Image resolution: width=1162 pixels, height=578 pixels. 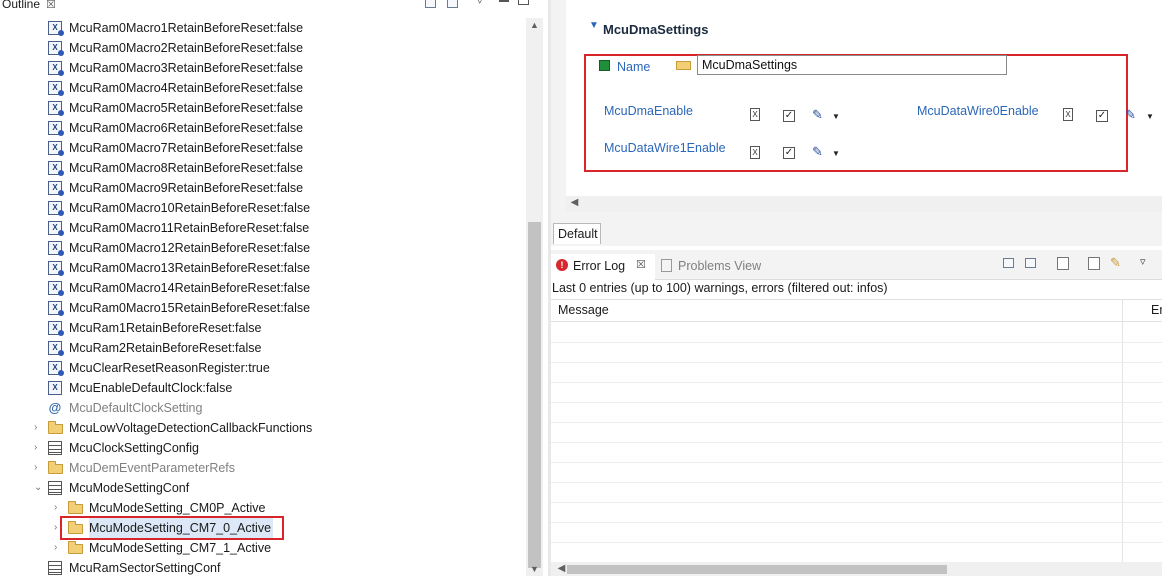 I want to click on tree-item: X McuRam0Macro14RetainBeforeReset:false, so click(x=262, y=288).